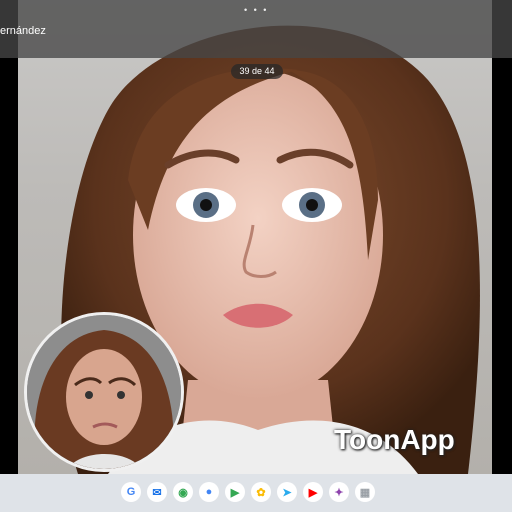  What do you see at coordinates (9, 237) in the screenshot?
I see `letterbox-left` at bounding box center [9, 237].